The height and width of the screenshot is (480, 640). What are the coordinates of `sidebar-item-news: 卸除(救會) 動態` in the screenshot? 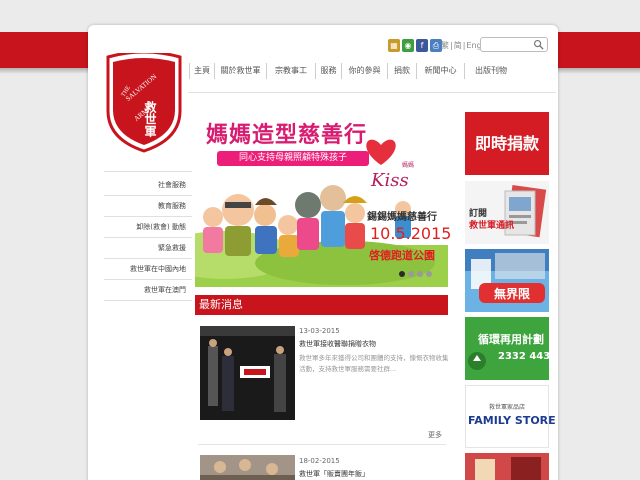 It's located at (148, 227).